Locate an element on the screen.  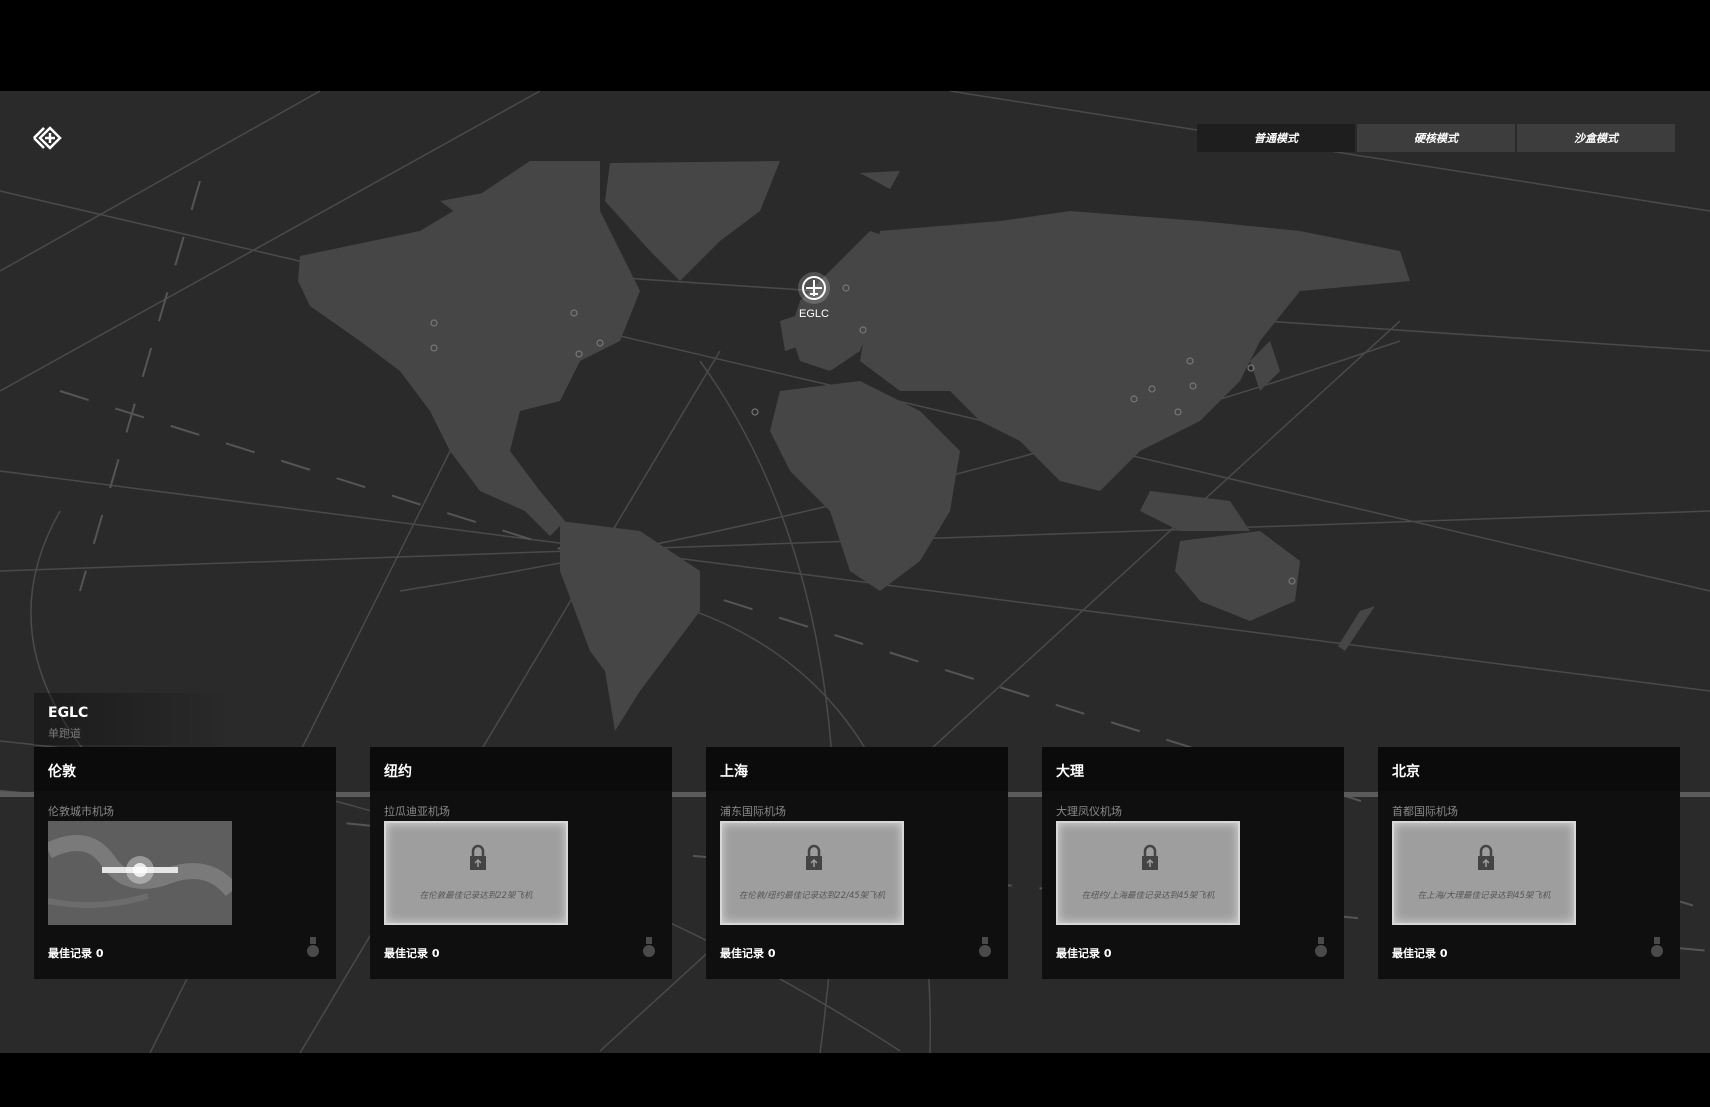
letterbox-top is located at coordinates (855, 45).